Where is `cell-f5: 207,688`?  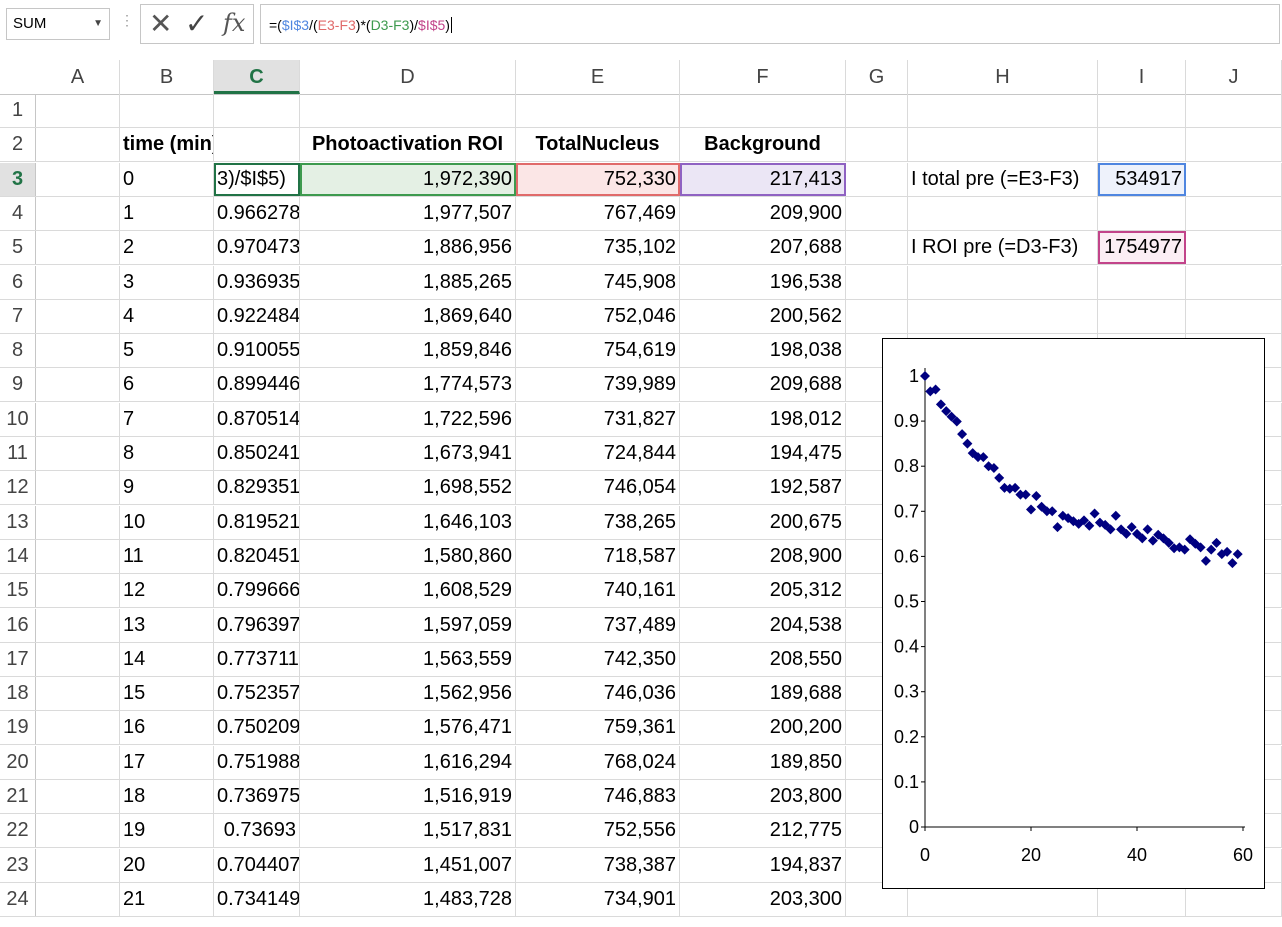
cell-f5: 207,688 is located at coordinates (763, 247).